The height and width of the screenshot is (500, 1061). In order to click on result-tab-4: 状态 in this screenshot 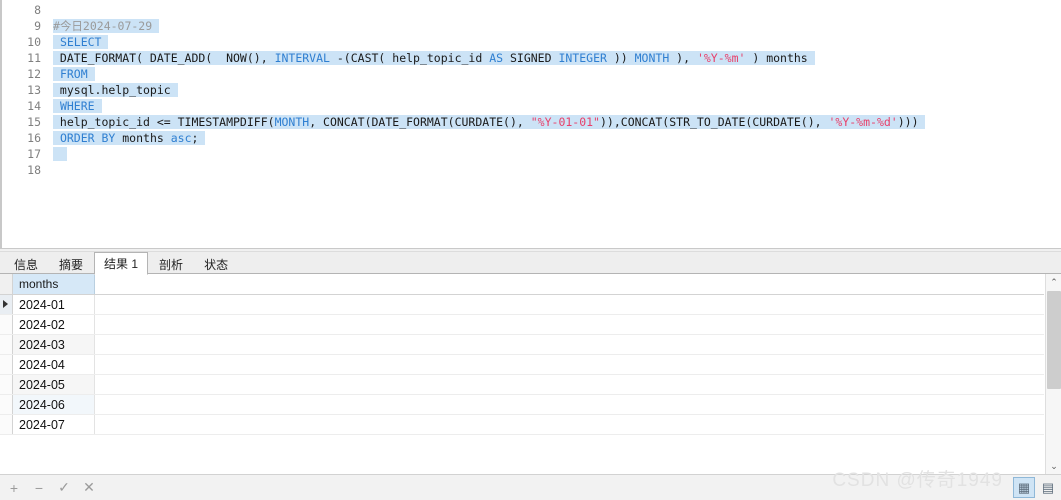, I will do `click(216, 264)`.